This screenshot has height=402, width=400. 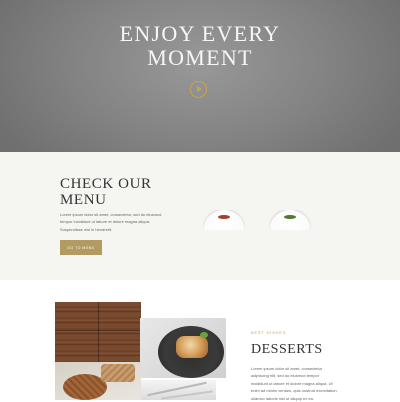 What do you see at coordinates (81, 247) in the screenshot?
I see `go-to-menu-button: GO TO MENU` at bounding box center [81, 247].